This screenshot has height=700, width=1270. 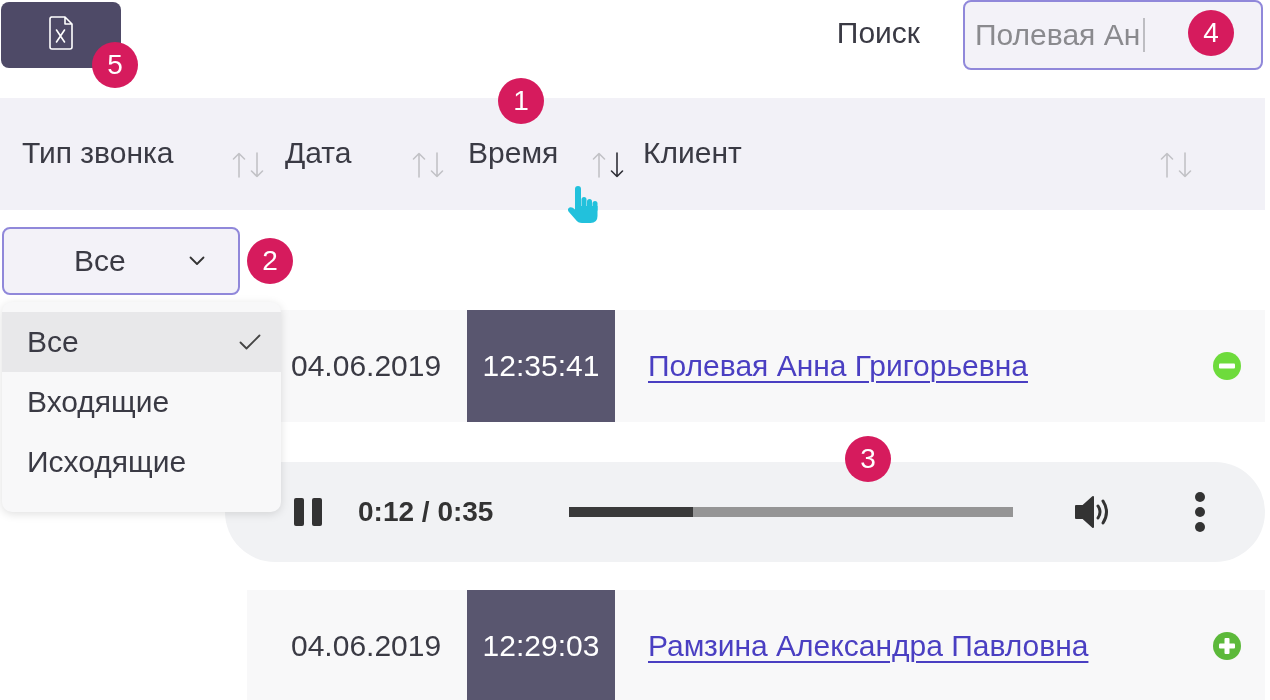 I want to click on number-badge: 1, so click(x=521, y=101).